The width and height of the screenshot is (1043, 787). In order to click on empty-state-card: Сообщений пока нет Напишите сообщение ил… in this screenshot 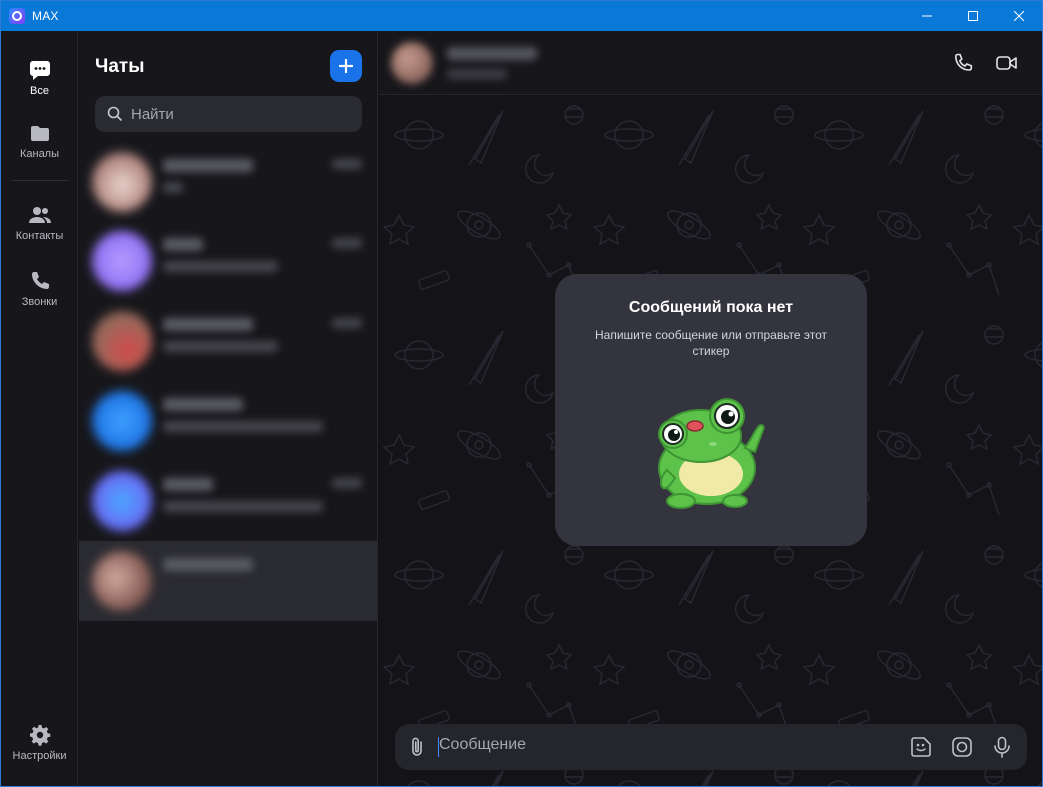, I will do `click(711, 410)`.